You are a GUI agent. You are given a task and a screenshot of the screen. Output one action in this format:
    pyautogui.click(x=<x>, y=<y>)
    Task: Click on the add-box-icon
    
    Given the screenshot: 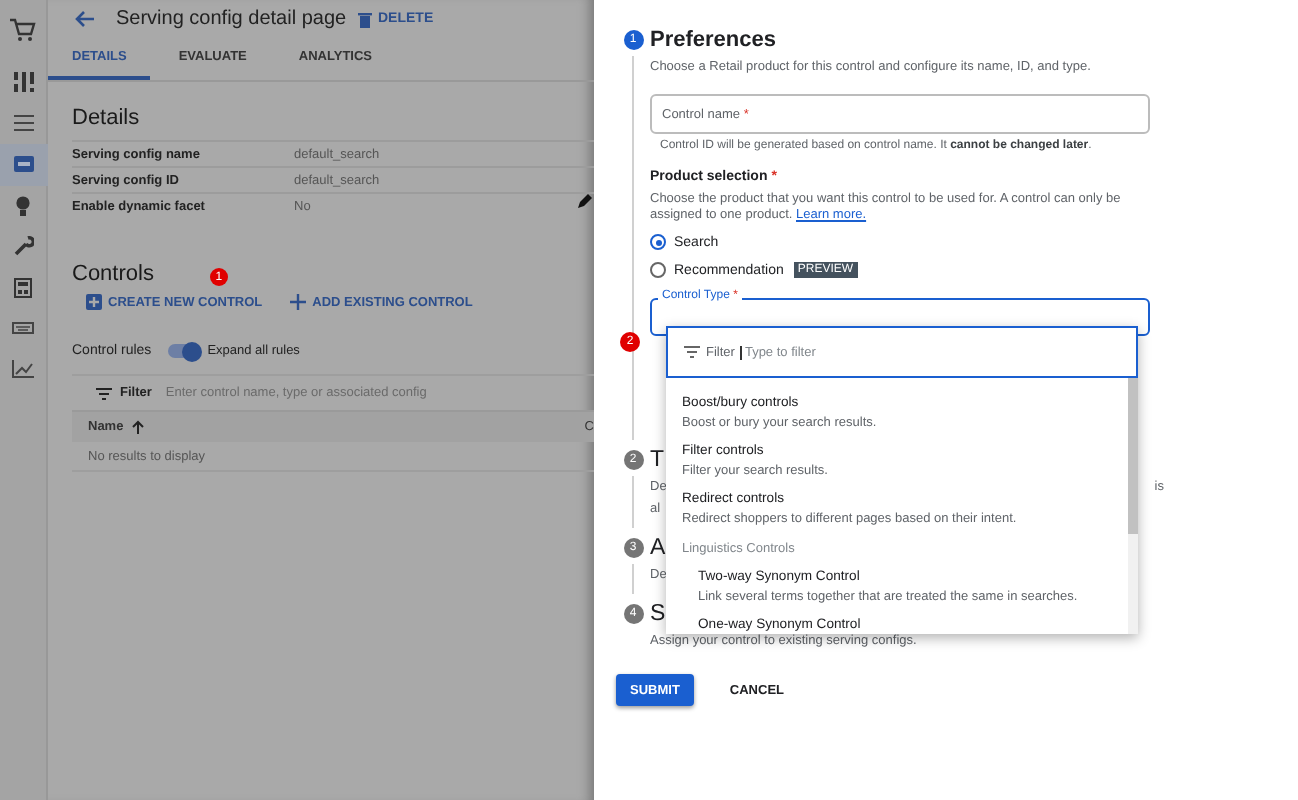 What is the action you would take?
    pyautogui.click(x=94, y=302)
    